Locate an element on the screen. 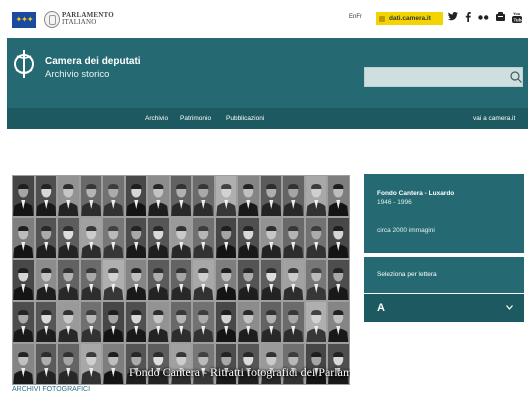 The image size is (531, 401). letter-select-panel: Seleziona per lettera is located at coordinates (444, 275).